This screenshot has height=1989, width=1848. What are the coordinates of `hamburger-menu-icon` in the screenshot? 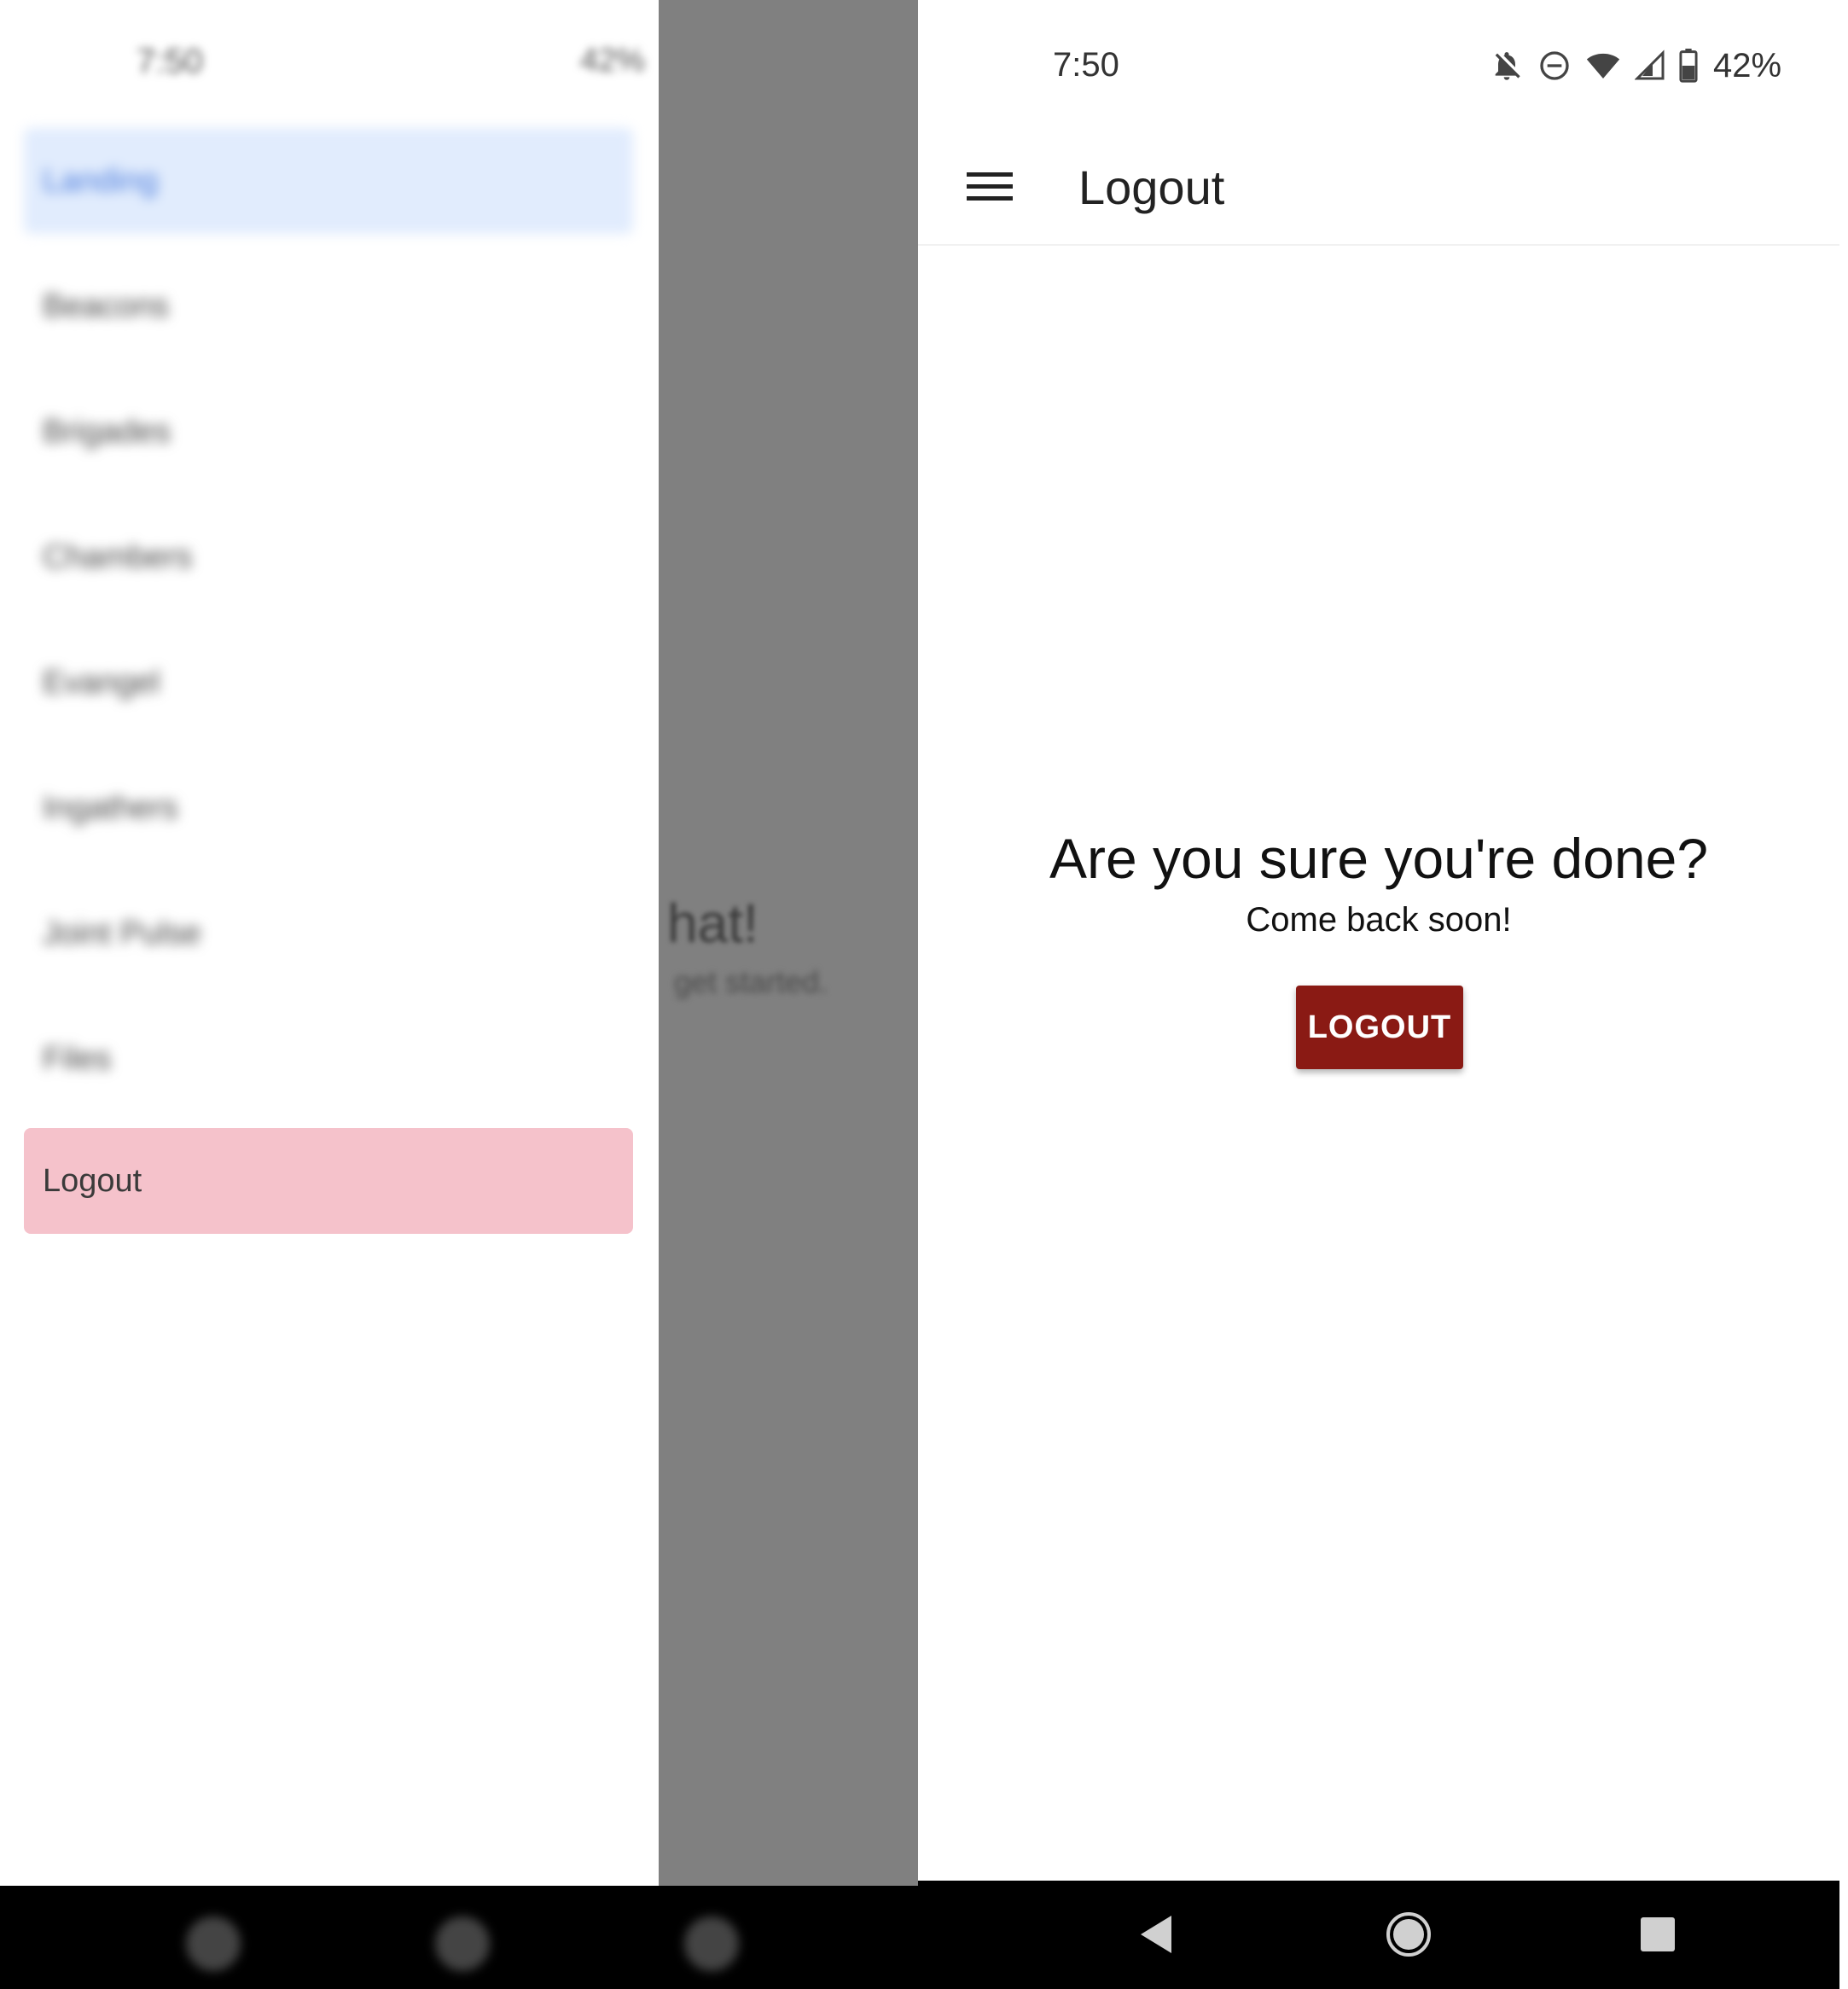 It's located at (990, 186).